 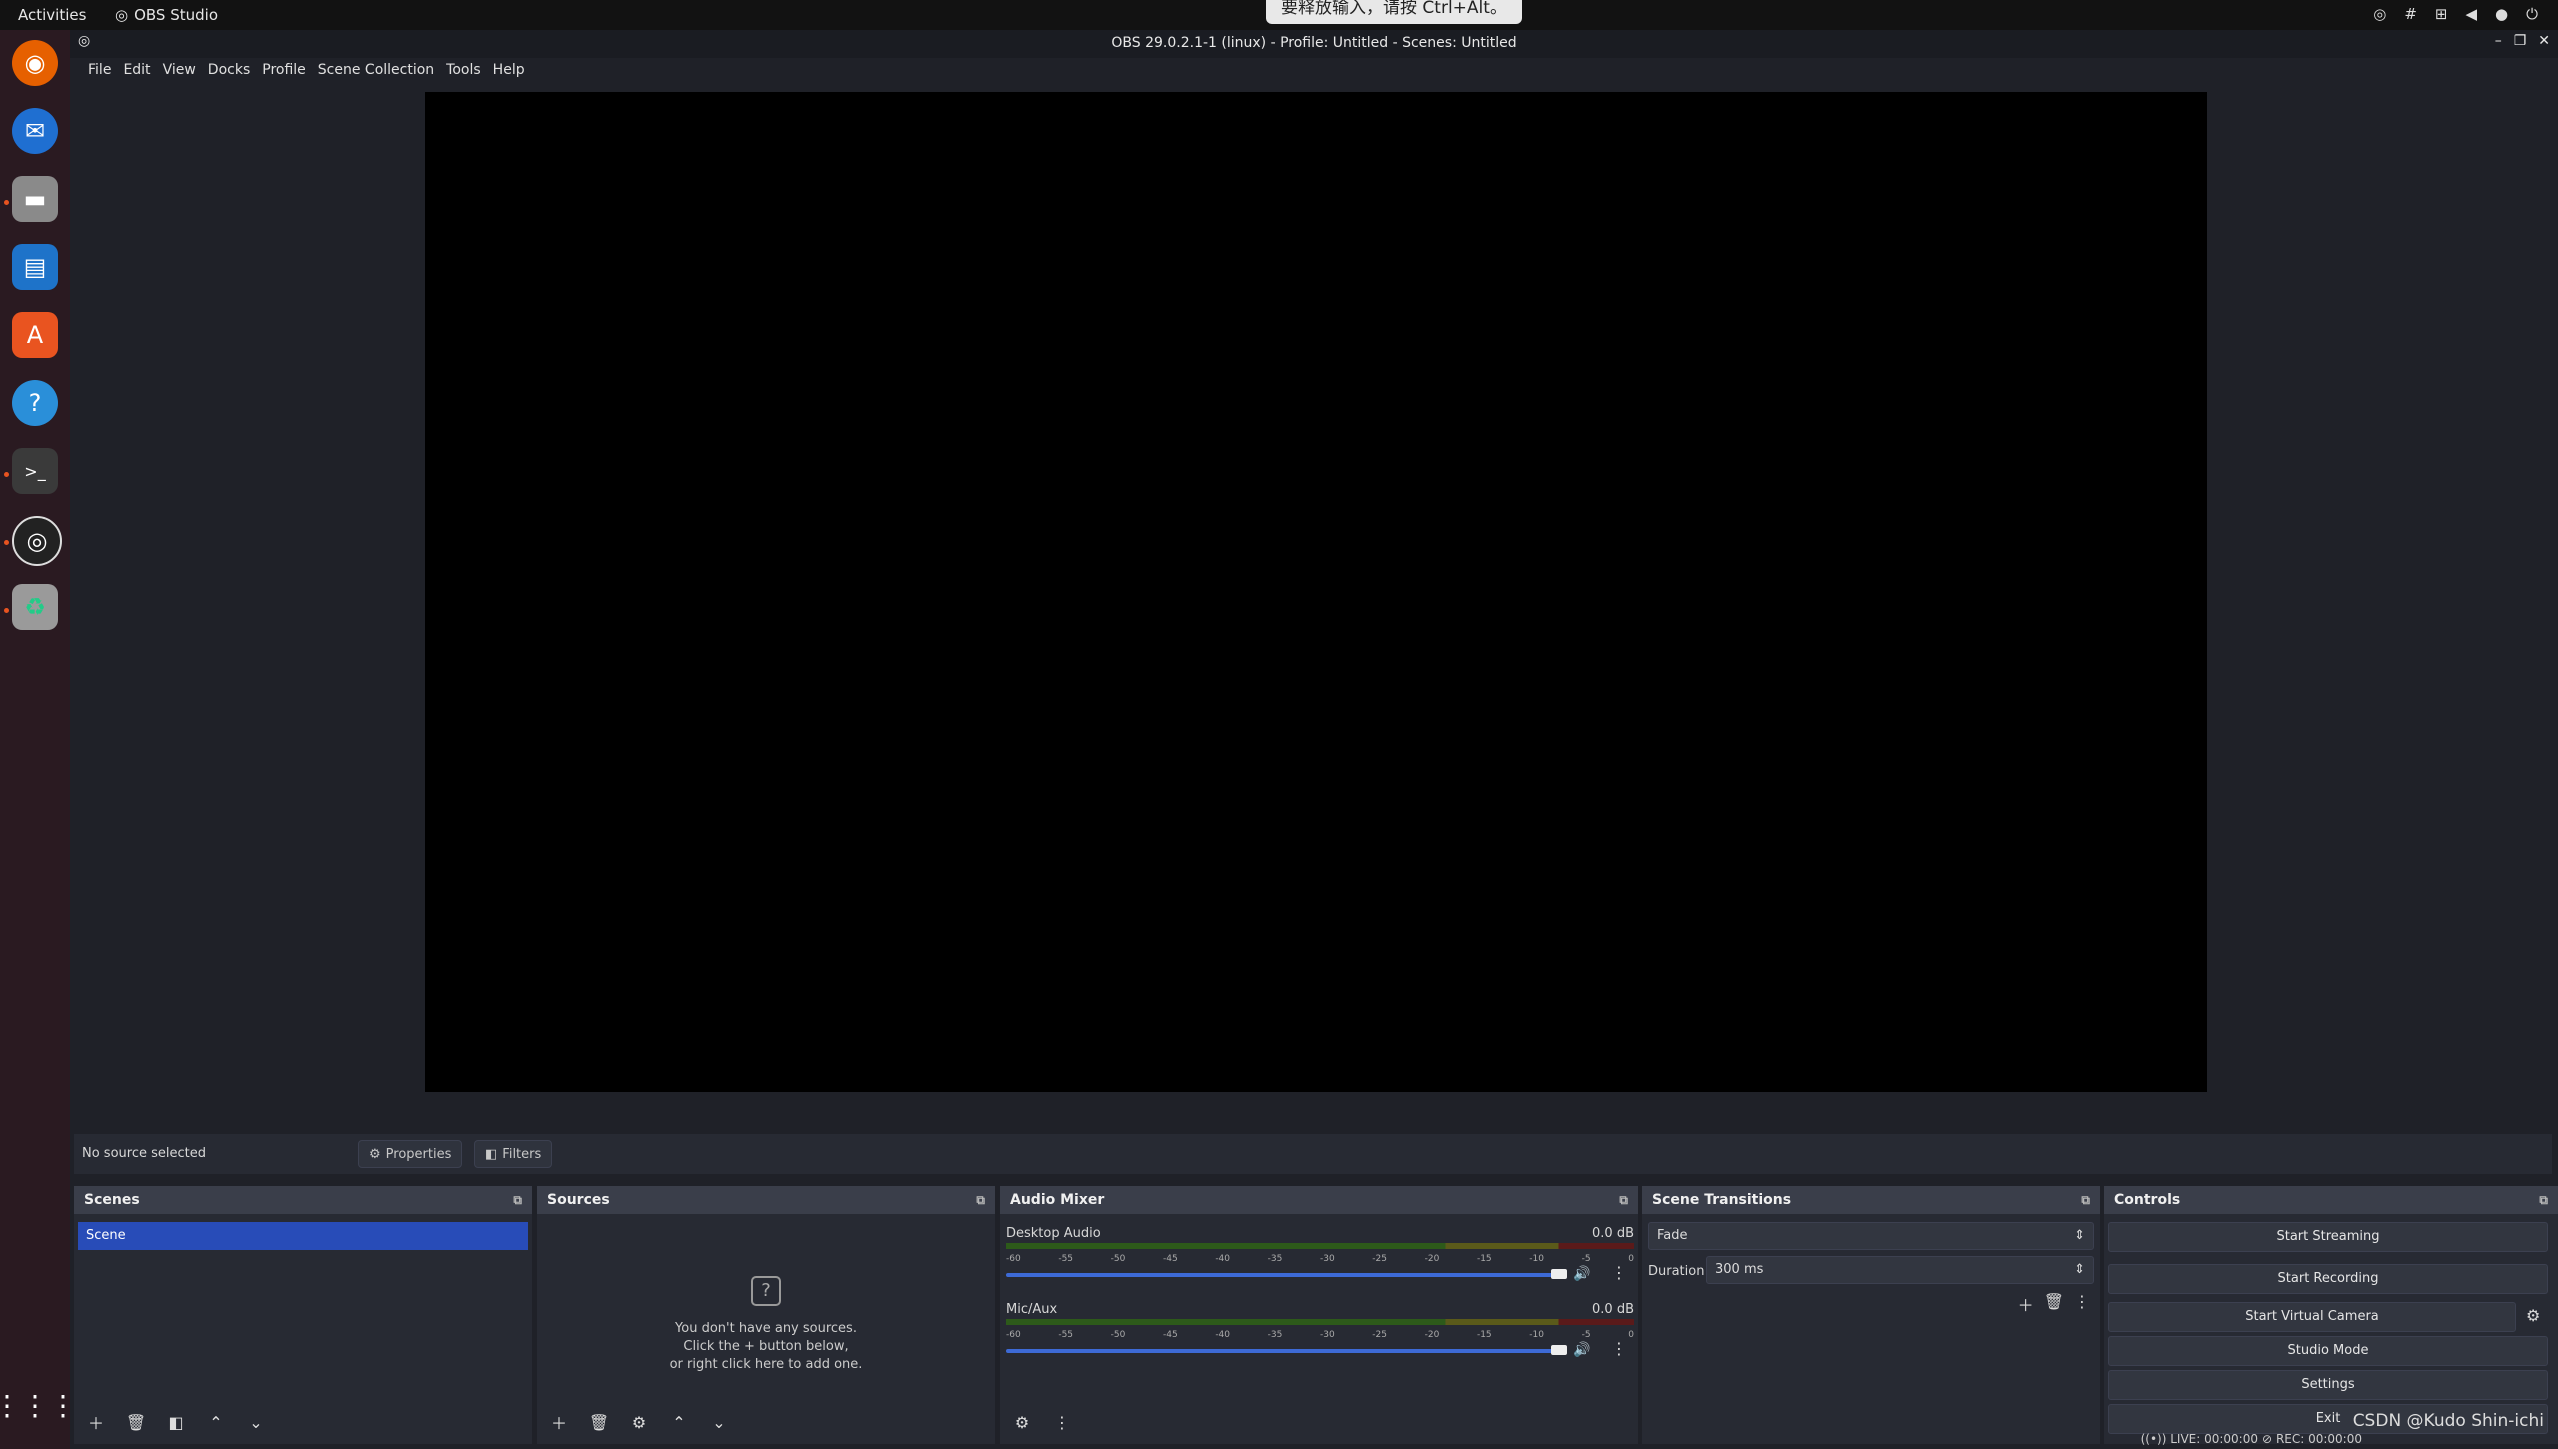 What do you see at coordinates (2328, 1237) in the screenshot?
I see `start-streaming-button: Start Streaming` at bounding box center [2328, 1237].